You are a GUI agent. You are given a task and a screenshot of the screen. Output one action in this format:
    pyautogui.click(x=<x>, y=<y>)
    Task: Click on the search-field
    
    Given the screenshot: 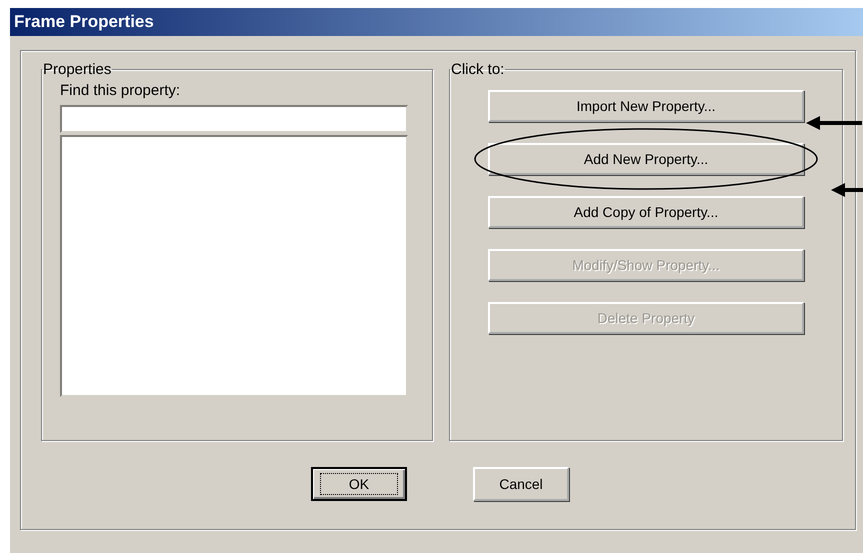 What is the action you would take?
    pyautogui.click(x=234, y=119)
    